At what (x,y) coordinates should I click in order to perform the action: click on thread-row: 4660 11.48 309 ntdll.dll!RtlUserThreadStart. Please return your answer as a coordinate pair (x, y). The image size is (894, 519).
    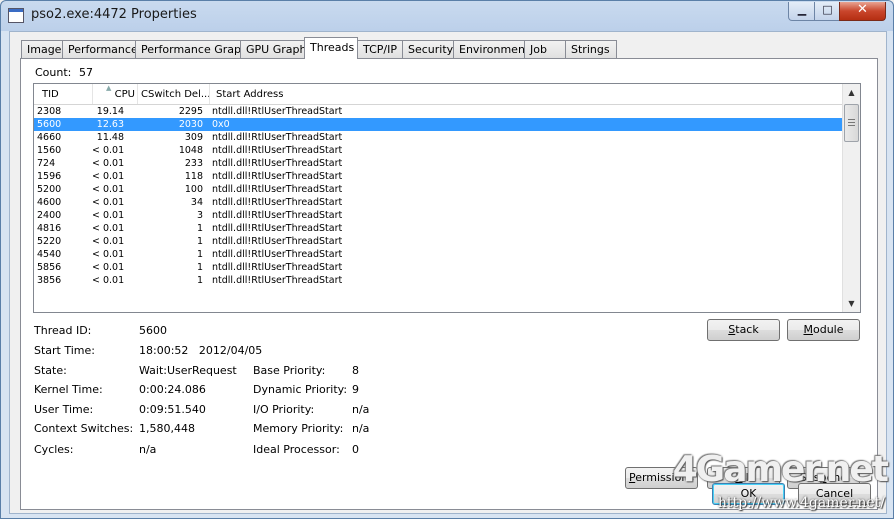
    Looking at the image, I should click on (439, 137).